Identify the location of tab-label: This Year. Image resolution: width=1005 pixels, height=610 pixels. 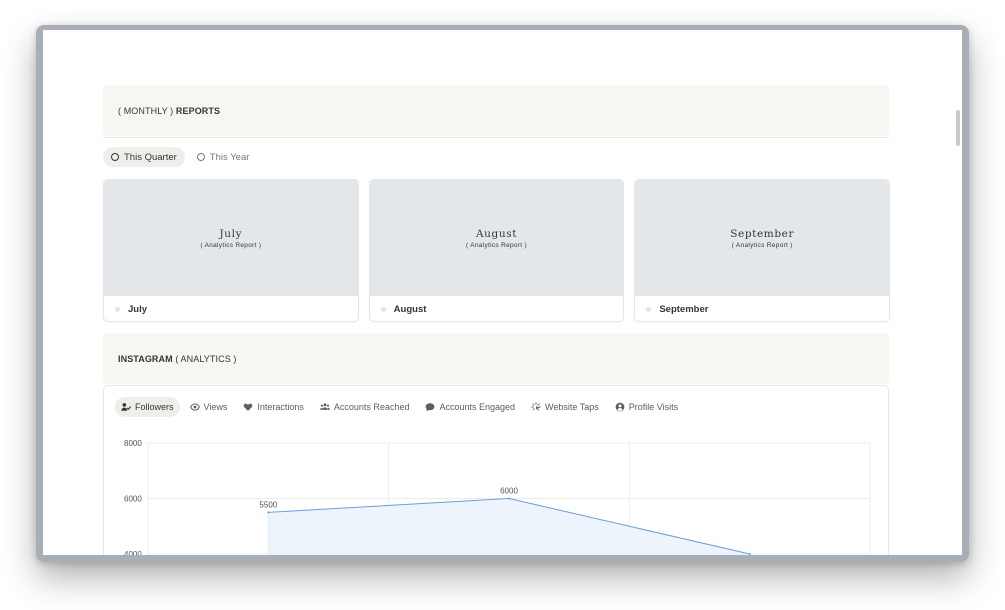
(229, 157).